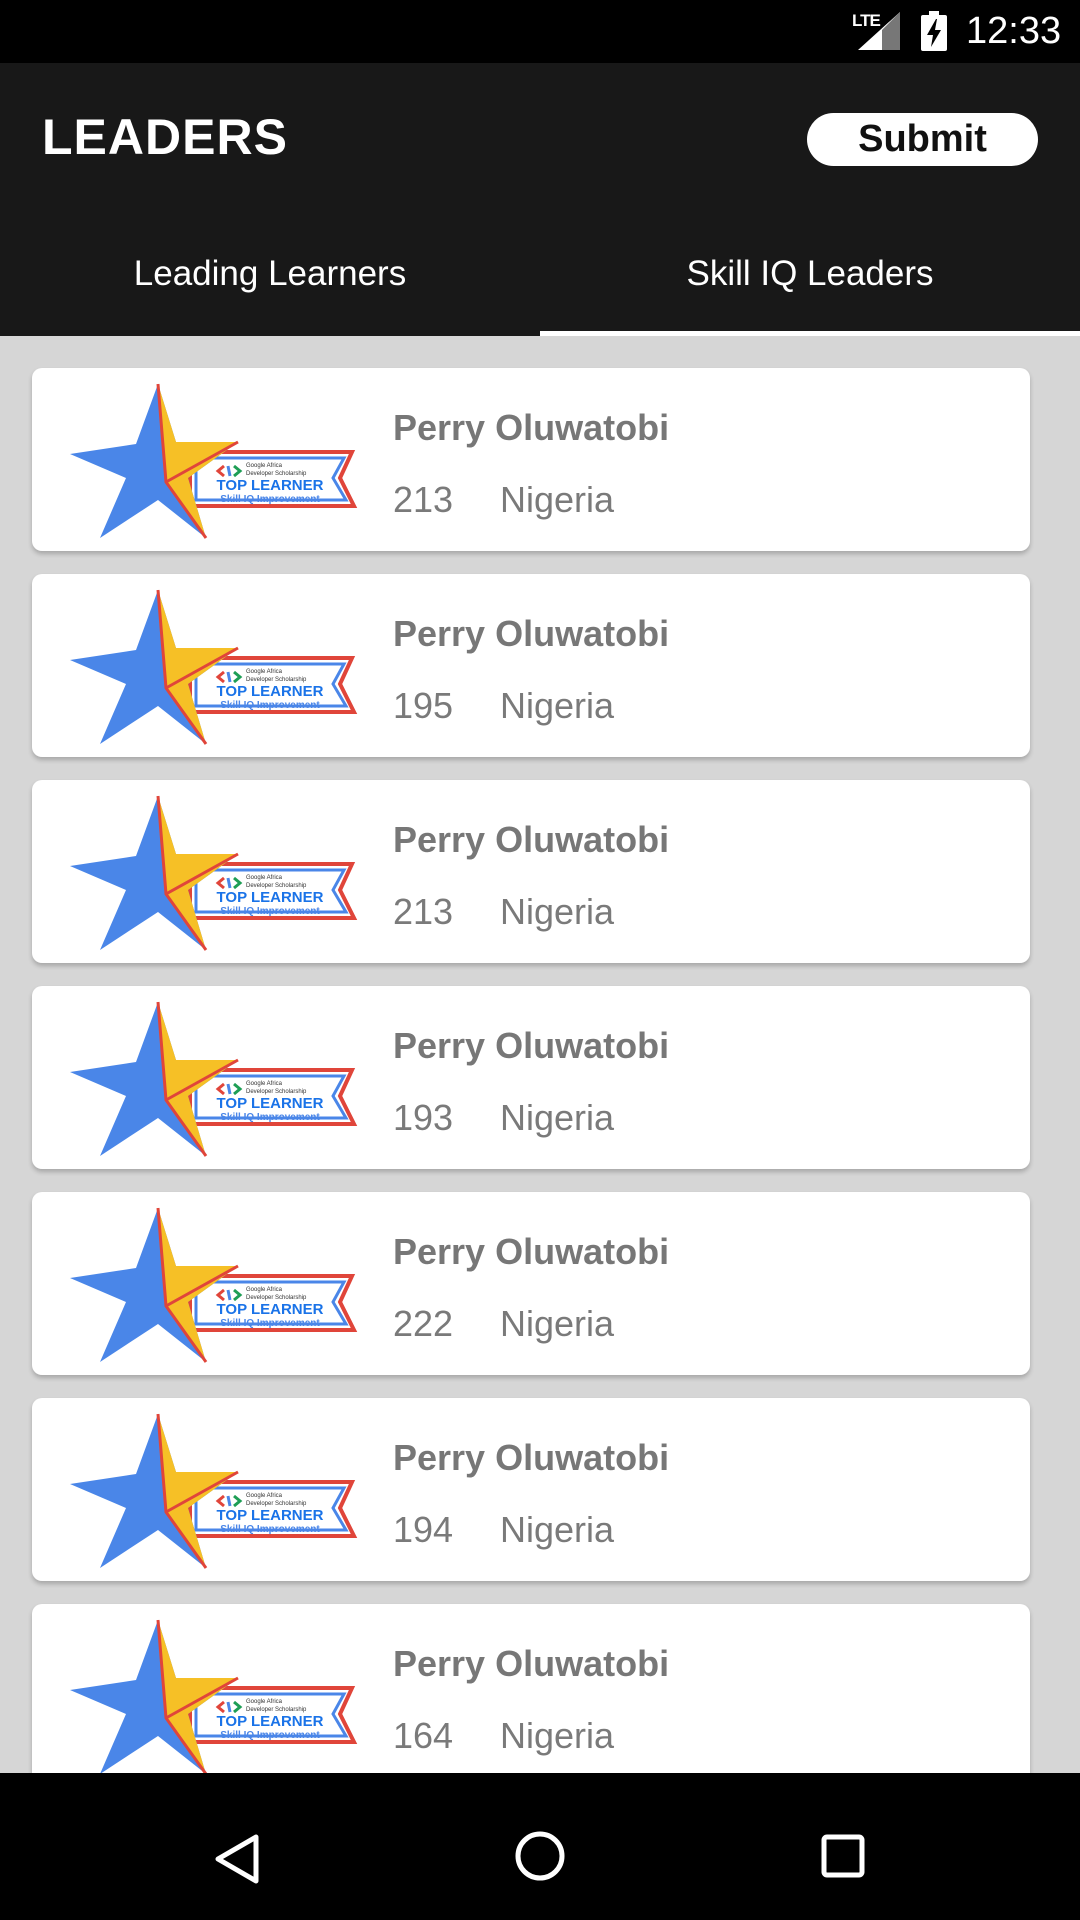 This screenshot has height=1920, width=1080. I want to click on back-icon, so click(237, 1859).